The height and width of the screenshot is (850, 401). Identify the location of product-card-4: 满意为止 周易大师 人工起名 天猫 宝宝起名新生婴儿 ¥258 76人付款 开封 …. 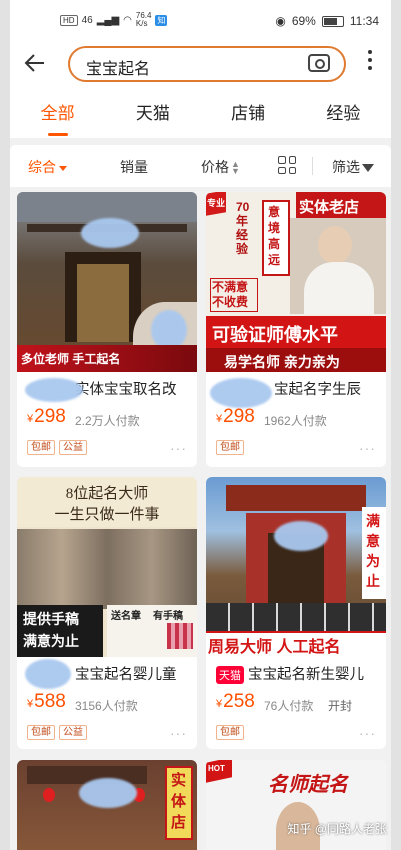
(296, 613).